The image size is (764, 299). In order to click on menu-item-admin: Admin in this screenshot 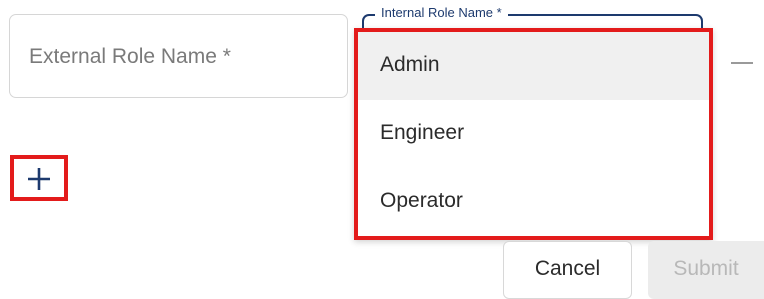, I will do `click(533, 66)`.